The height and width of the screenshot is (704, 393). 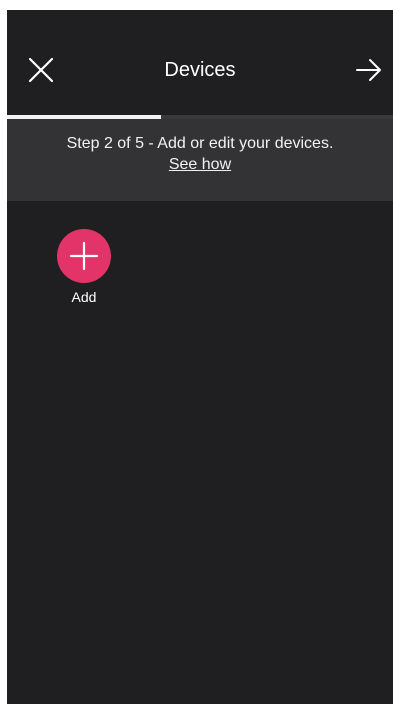 I want to click on next-button, so click(x=369, y=70).